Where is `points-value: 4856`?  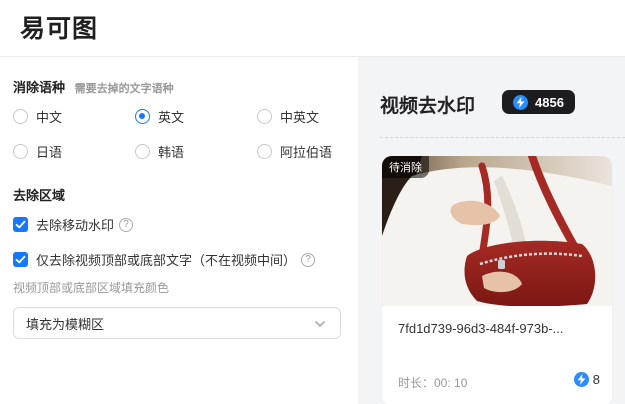
points-value: 4856 is located at coordinates (549, 102).